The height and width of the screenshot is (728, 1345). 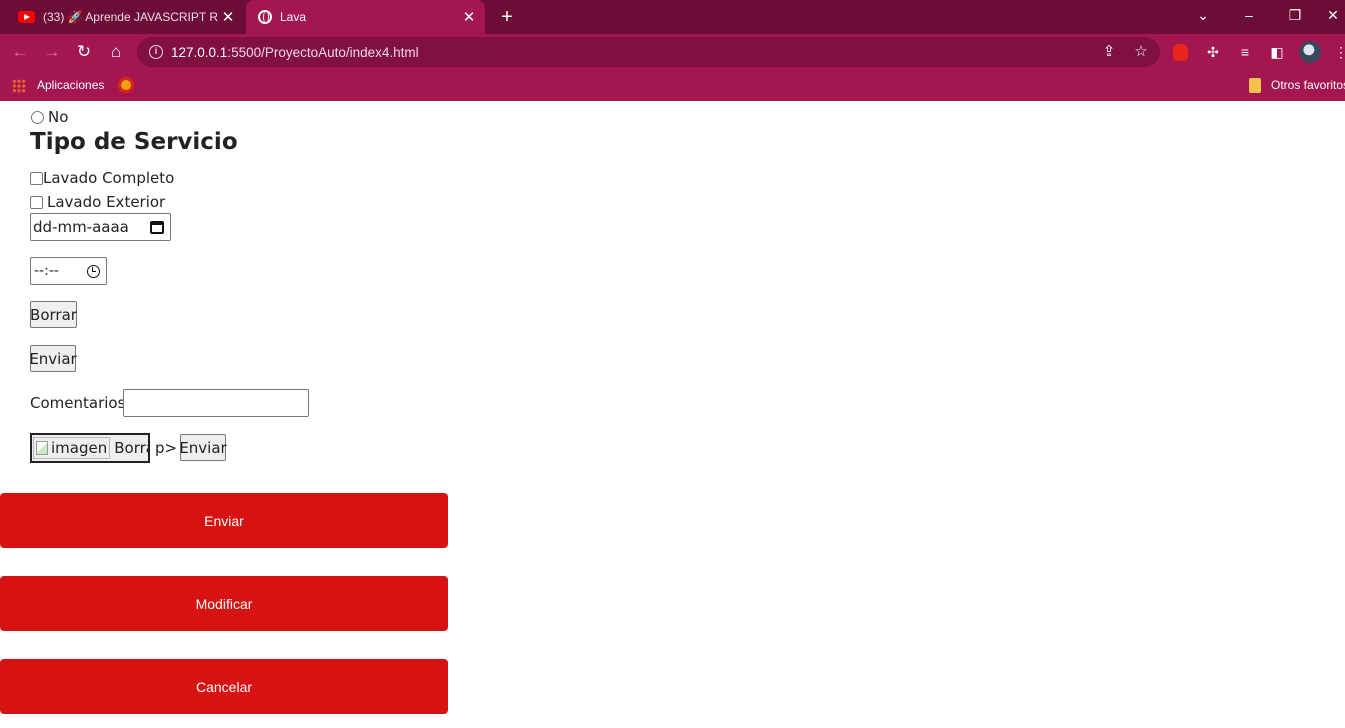 What do you see at coordinates (1277, 52) in the screenshot?
I see `side-panel-icon: ◧` at bounding box center [1277, 52].